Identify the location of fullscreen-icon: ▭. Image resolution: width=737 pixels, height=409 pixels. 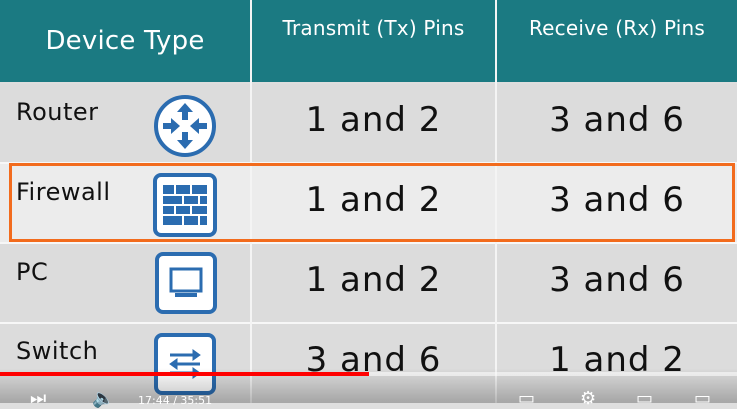
(702, 398).